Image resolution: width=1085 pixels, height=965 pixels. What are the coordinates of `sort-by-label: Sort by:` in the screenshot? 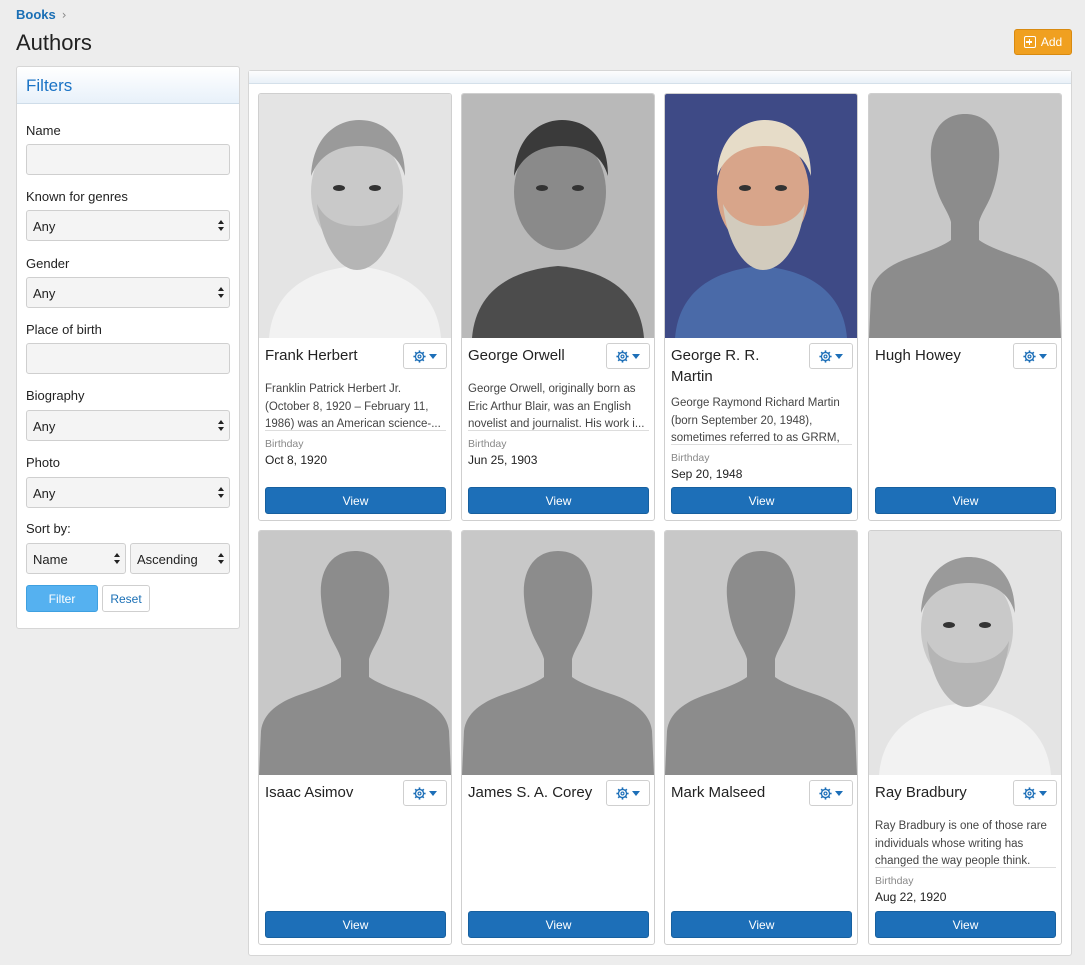 It's located at (48, 528).